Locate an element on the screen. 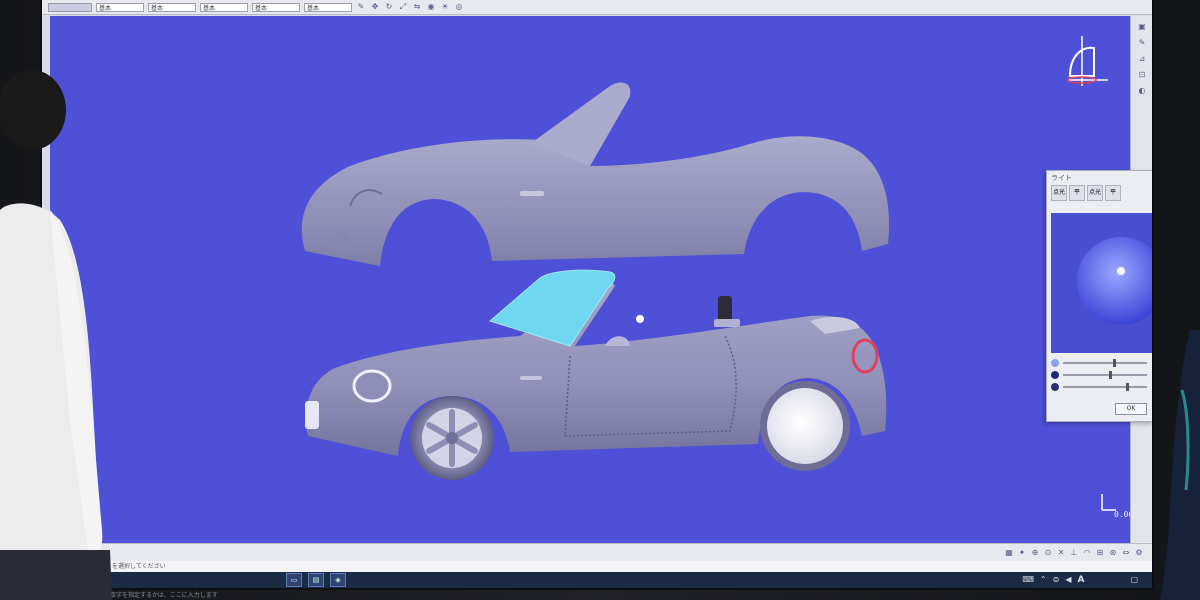  notification-icon: ▢ is located at coordinates (1134, 580).